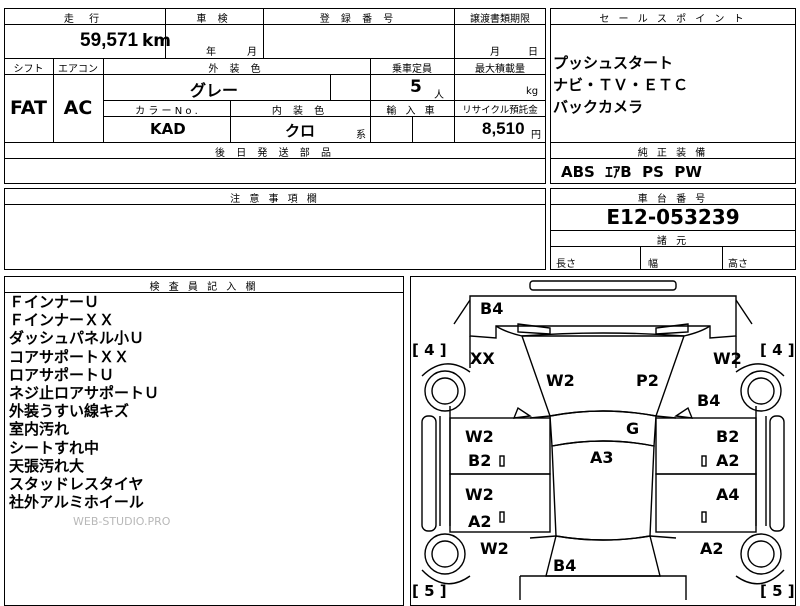 Image resolution: width=800 pixels, height=606 pixels. What do you see at coordinates (84, 19) in the screenshot?
I see `mileage-label: 走 行` at bounding box center [84, 19].